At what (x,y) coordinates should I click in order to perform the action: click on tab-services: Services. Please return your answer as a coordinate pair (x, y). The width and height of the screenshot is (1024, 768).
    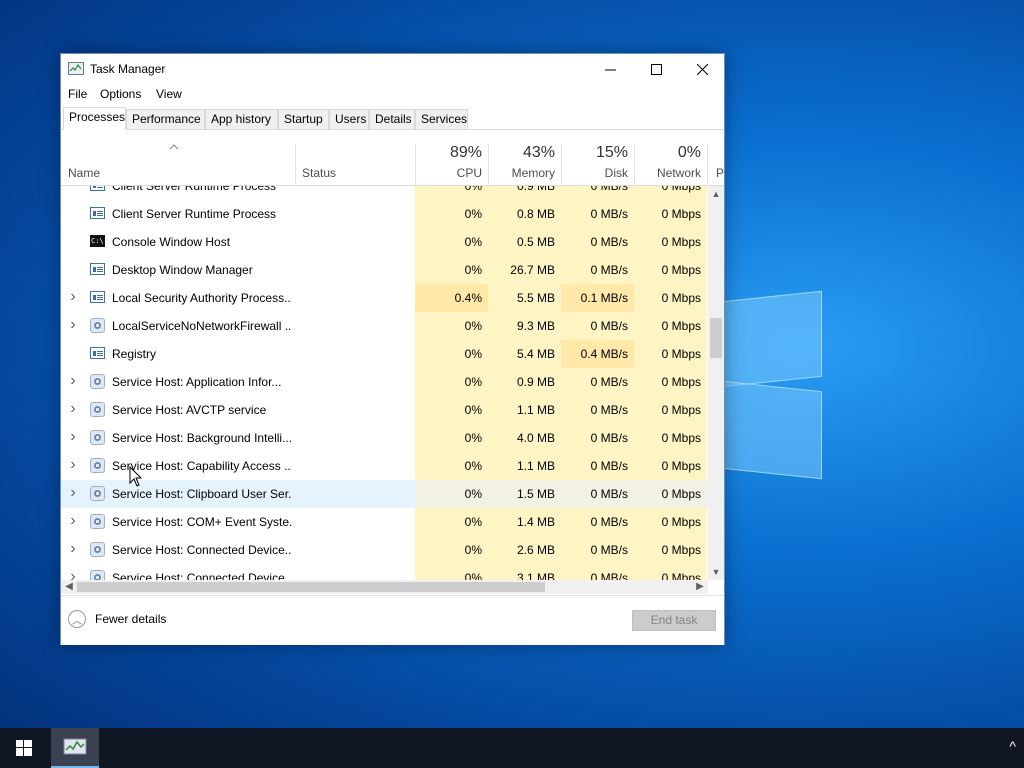
    Looking at the image, I should click on (441, 119).